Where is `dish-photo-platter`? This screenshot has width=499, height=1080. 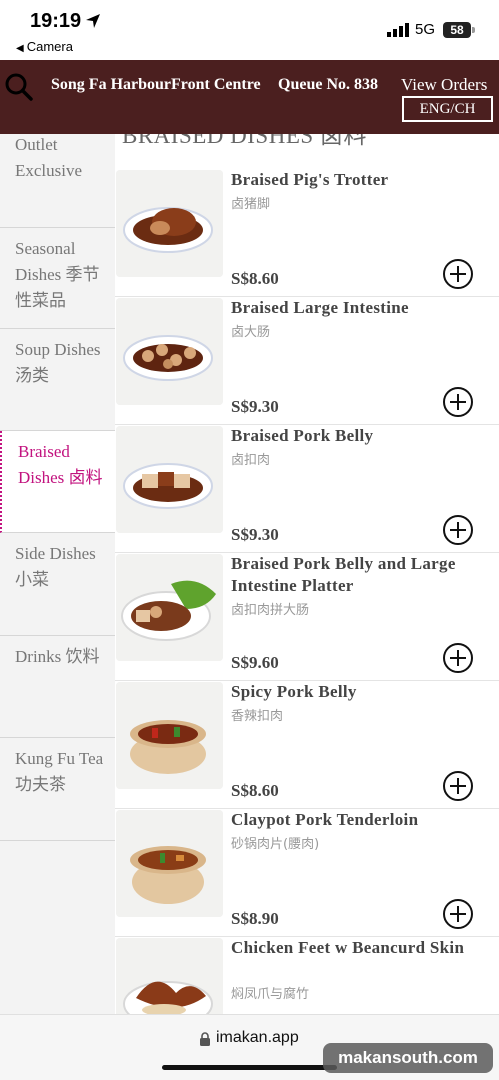
dish-photo-platter is located at coordinates (169, 607).